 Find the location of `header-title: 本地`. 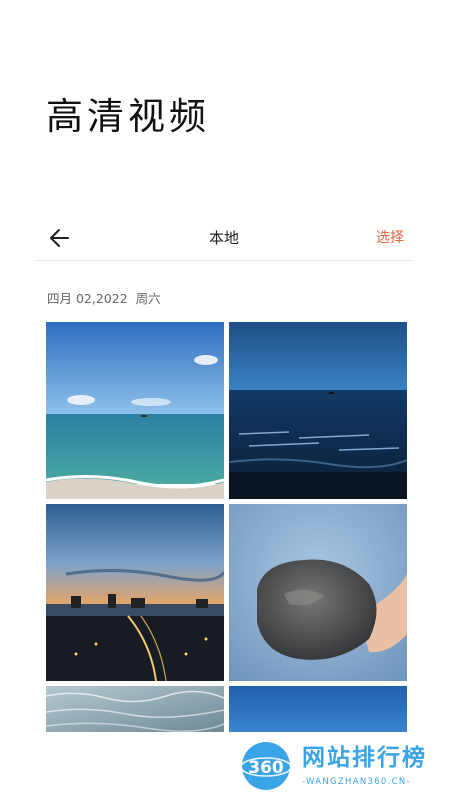

header-title: 本地 is located at coordinates (223, 238).